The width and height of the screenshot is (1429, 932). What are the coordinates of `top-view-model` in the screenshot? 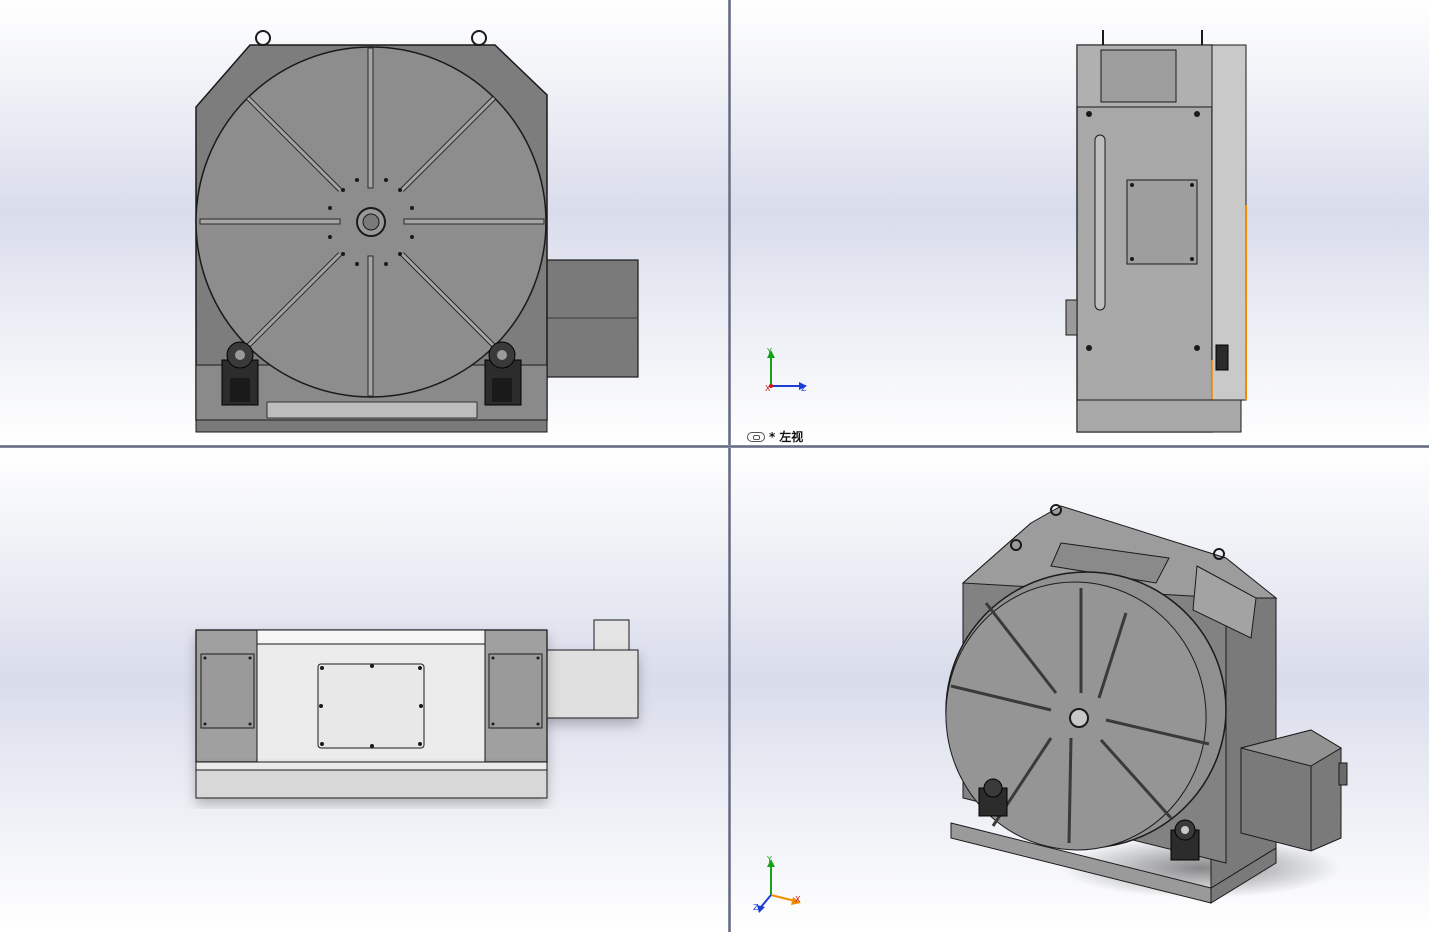 It's located at (417, 709).